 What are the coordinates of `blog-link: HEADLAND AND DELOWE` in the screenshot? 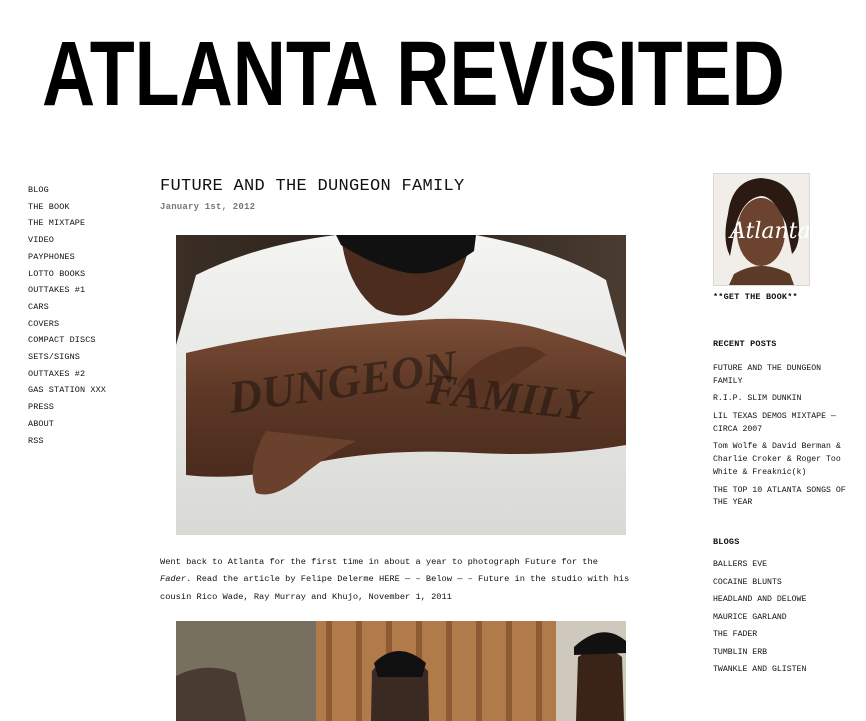 It's located at (783, 600).